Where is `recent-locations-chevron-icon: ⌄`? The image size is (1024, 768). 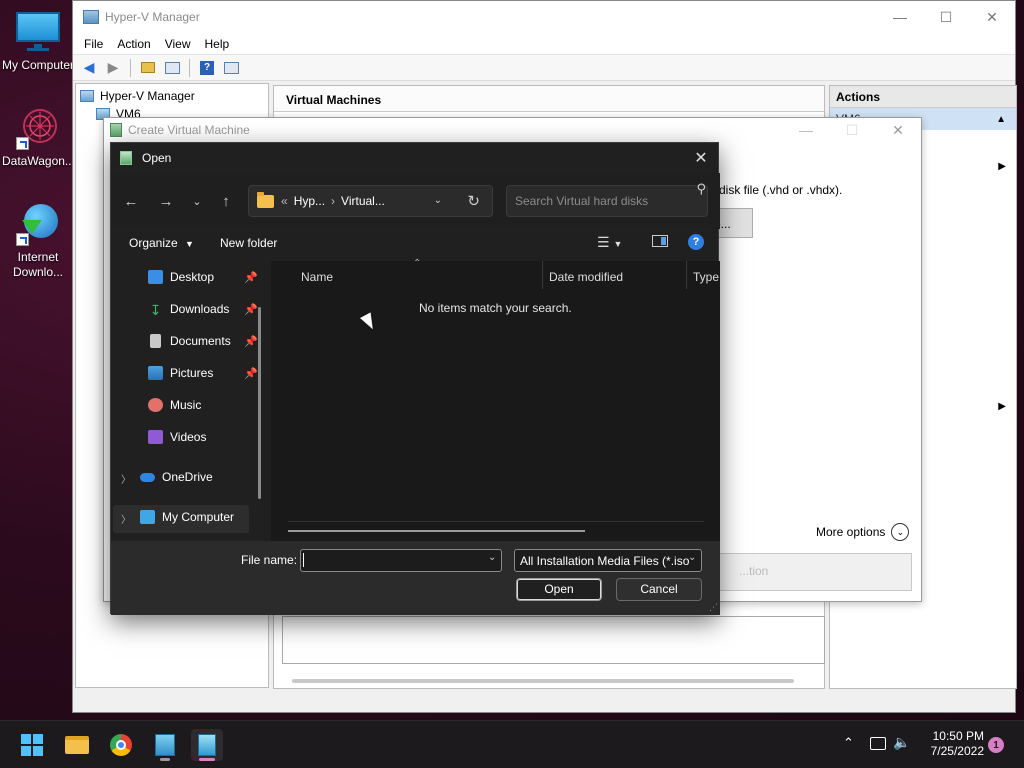
recent-locations-chevron-icon: ⌄ is located at coordinates (197, 201).